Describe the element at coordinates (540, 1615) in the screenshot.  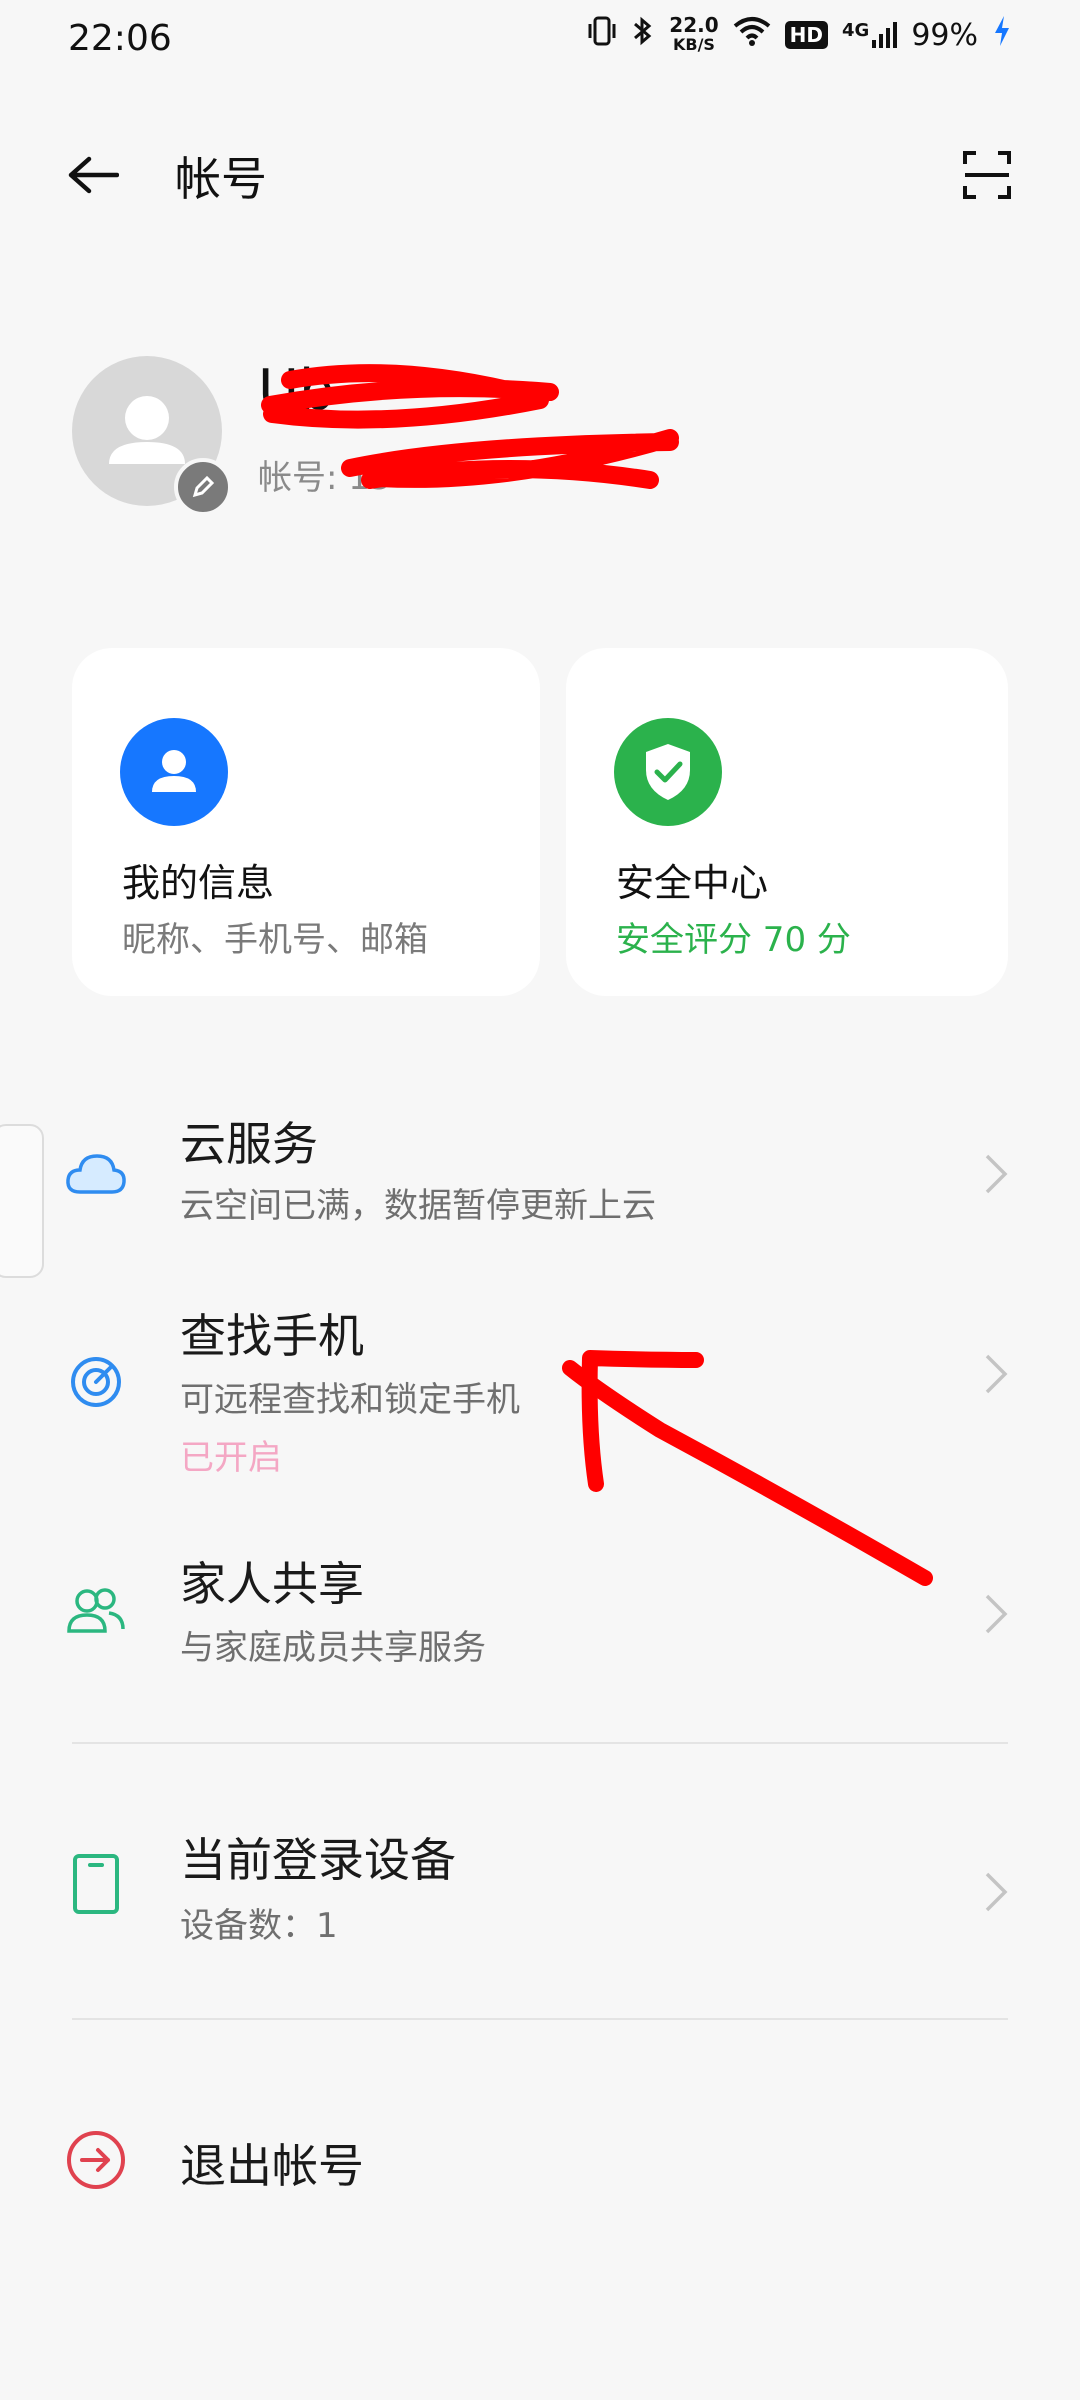
I see `menu-item-family-sharing: 家人共享 与家庭成员共享服务` at that location.